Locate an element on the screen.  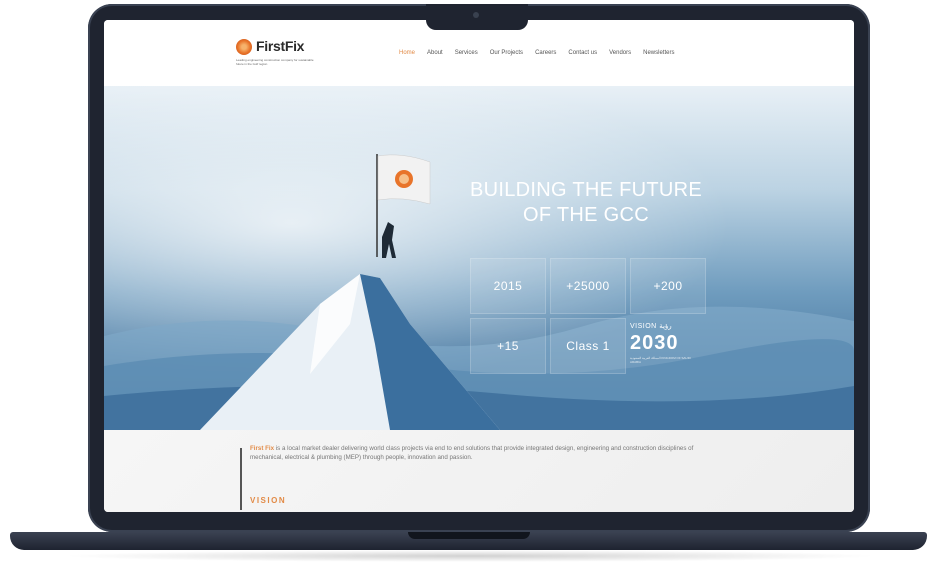
nav-contact-us: Contact us is located at coordinates (582, 53).